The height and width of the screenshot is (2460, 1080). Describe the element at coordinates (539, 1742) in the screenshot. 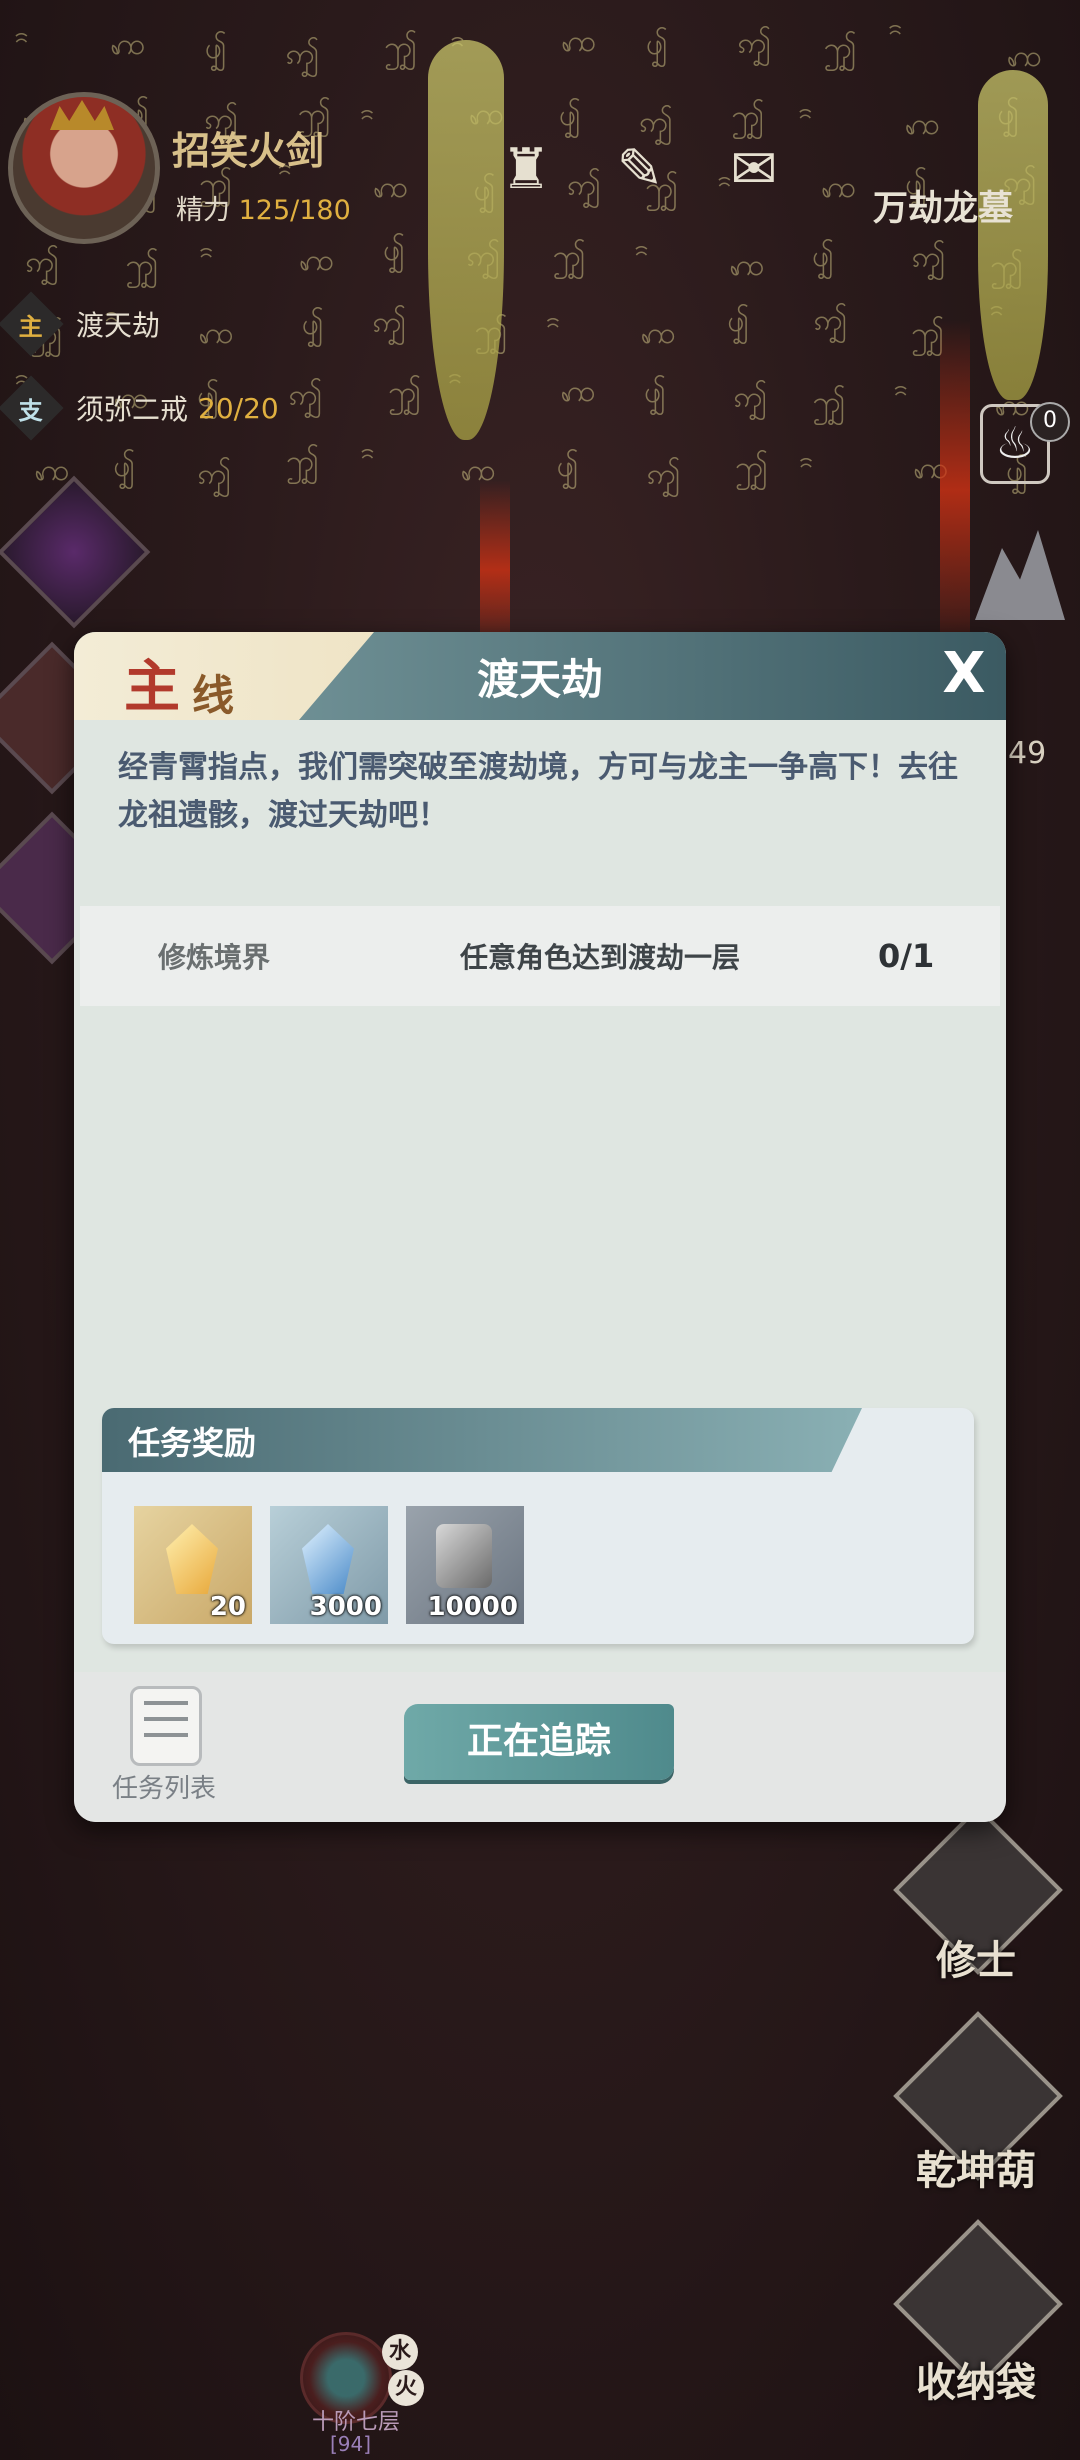

I see `tracking-button: 正在追踪` at that location.